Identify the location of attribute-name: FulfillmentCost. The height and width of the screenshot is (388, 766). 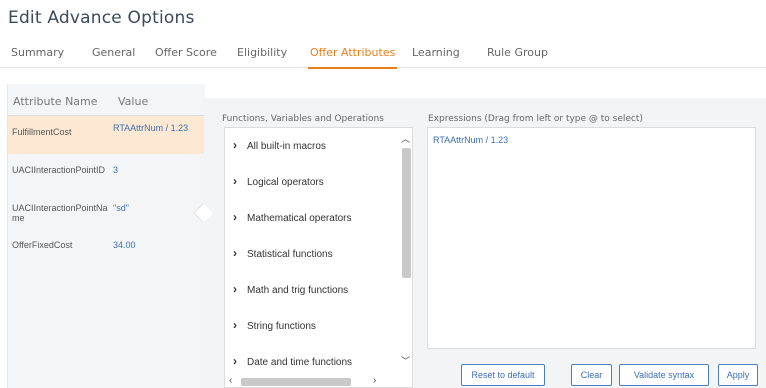
(42, 132).